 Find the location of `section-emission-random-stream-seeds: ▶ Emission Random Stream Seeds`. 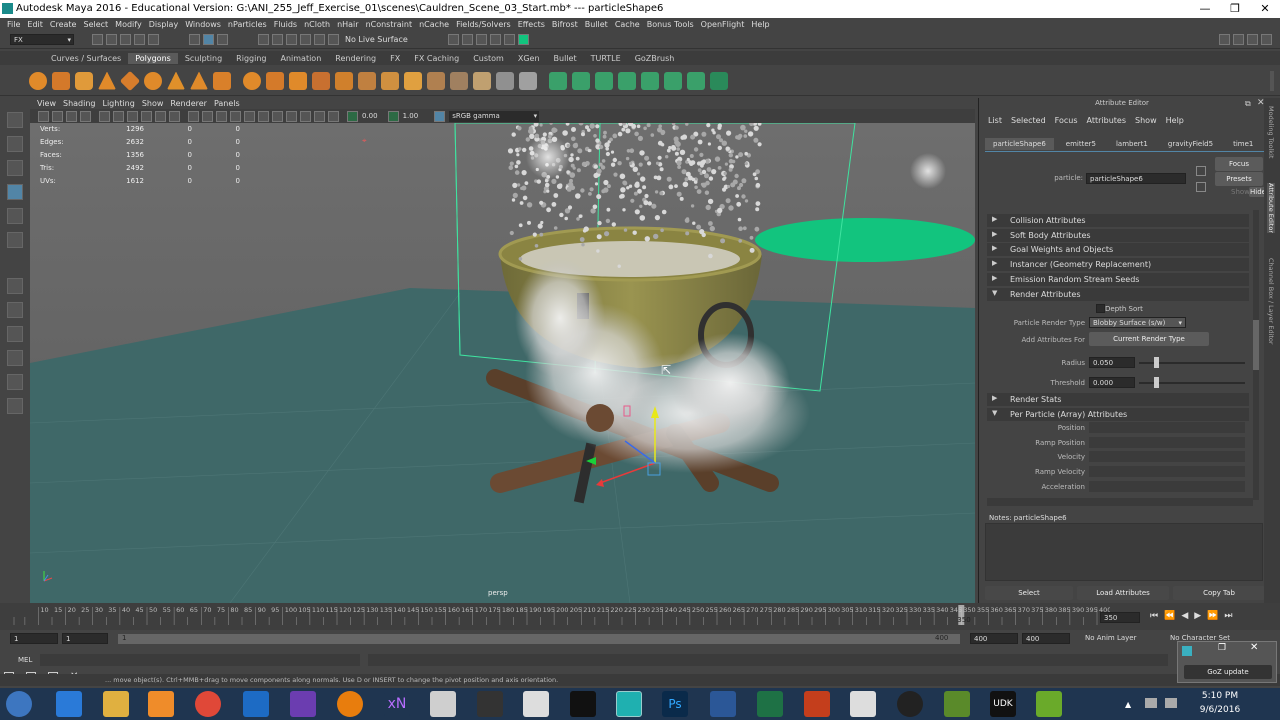

section-emission-random-stream-seeds: ▶ Emission Random Stream Seeds is located at coordinates (1118, 279).